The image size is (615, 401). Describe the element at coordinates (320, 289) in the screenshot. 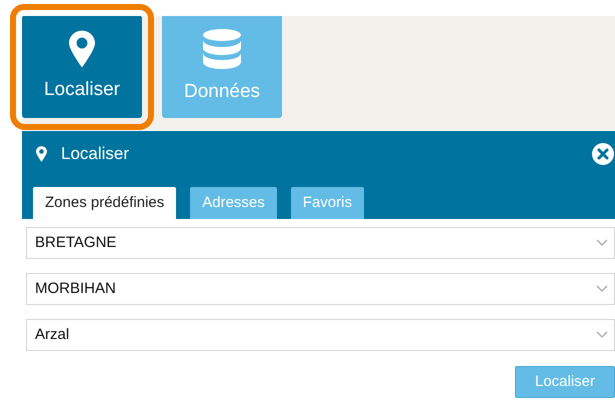

I see `dropdown-field: MORBIHAN` at that location.